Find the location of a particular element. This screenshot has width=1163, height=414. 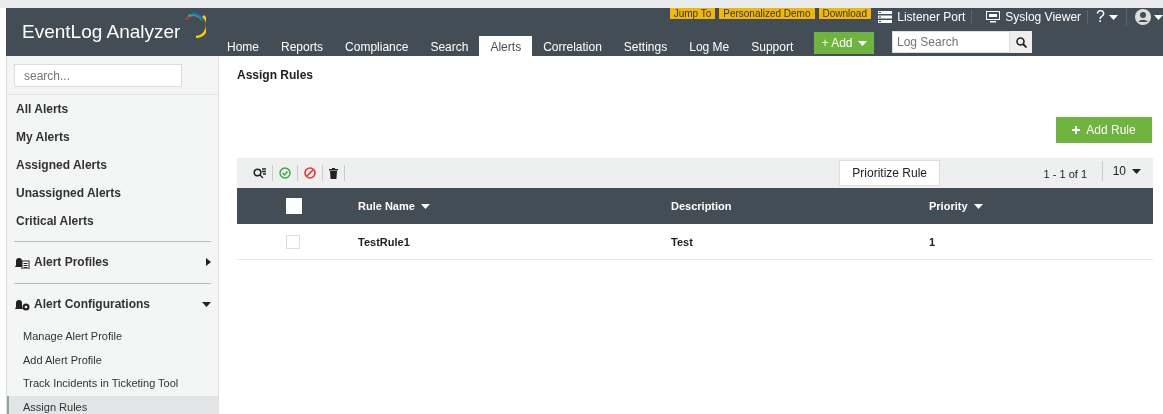

table-cell: Test is located at coordinates (682, 241).